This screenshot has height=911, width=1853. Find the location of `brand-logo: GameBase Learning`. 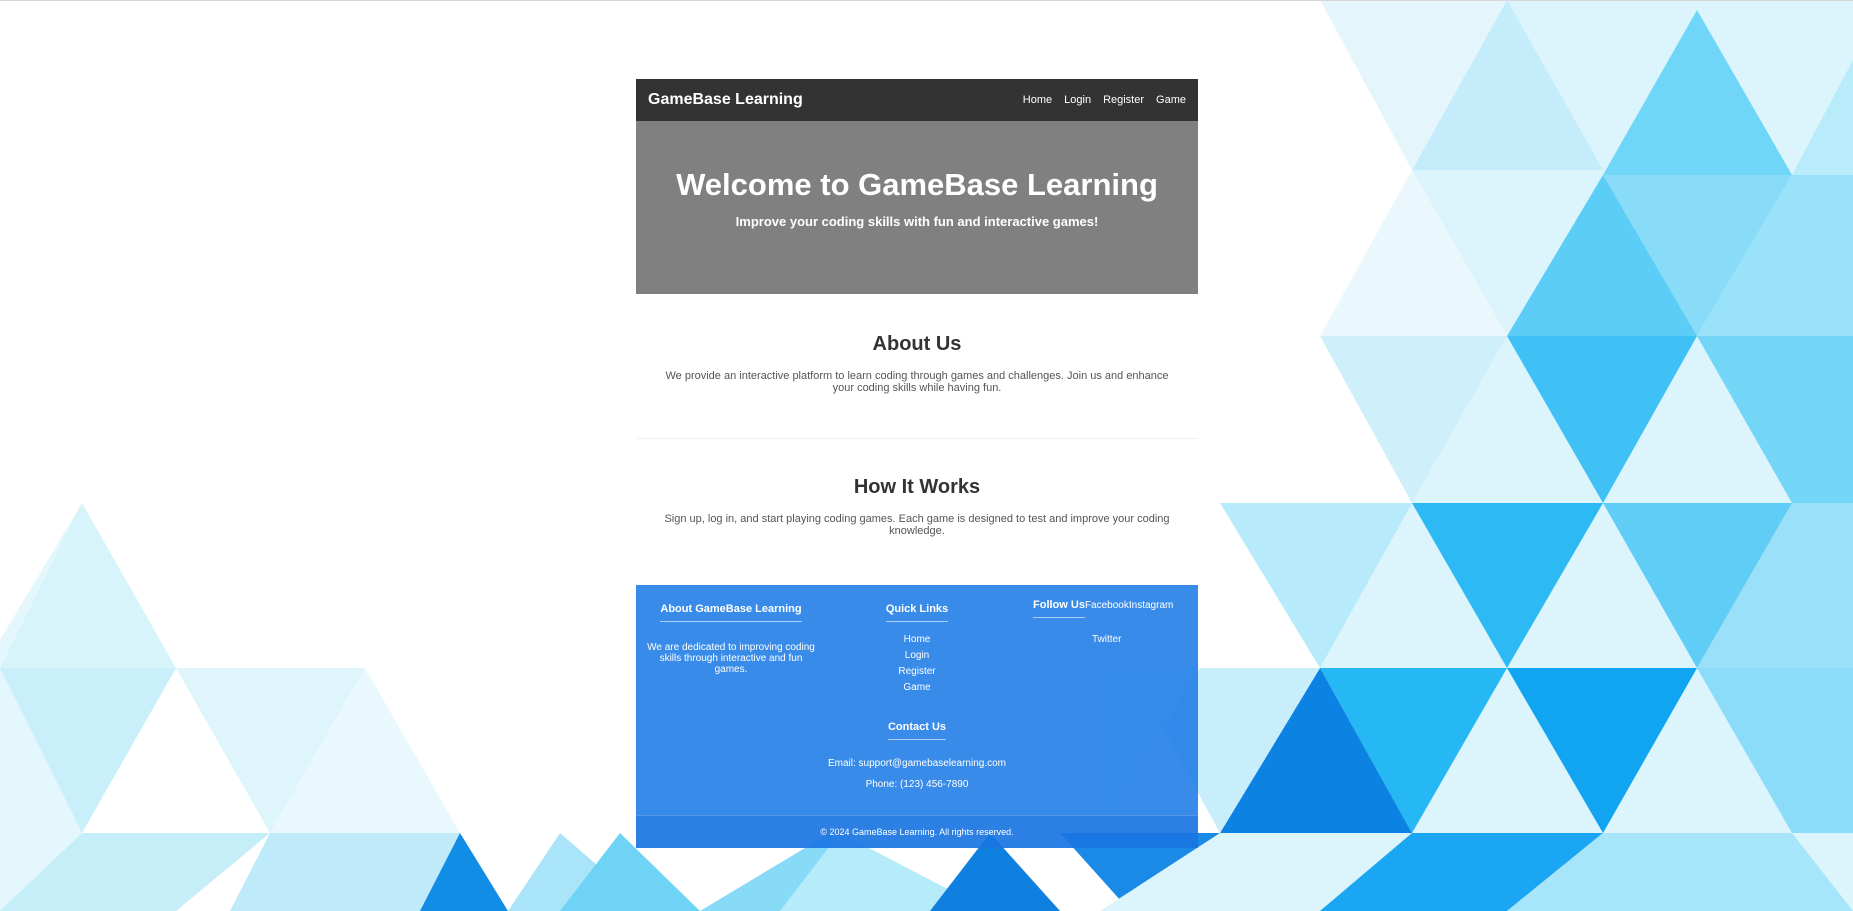

brand-logo: GameBase Learning is located at coordinates (725, 100).